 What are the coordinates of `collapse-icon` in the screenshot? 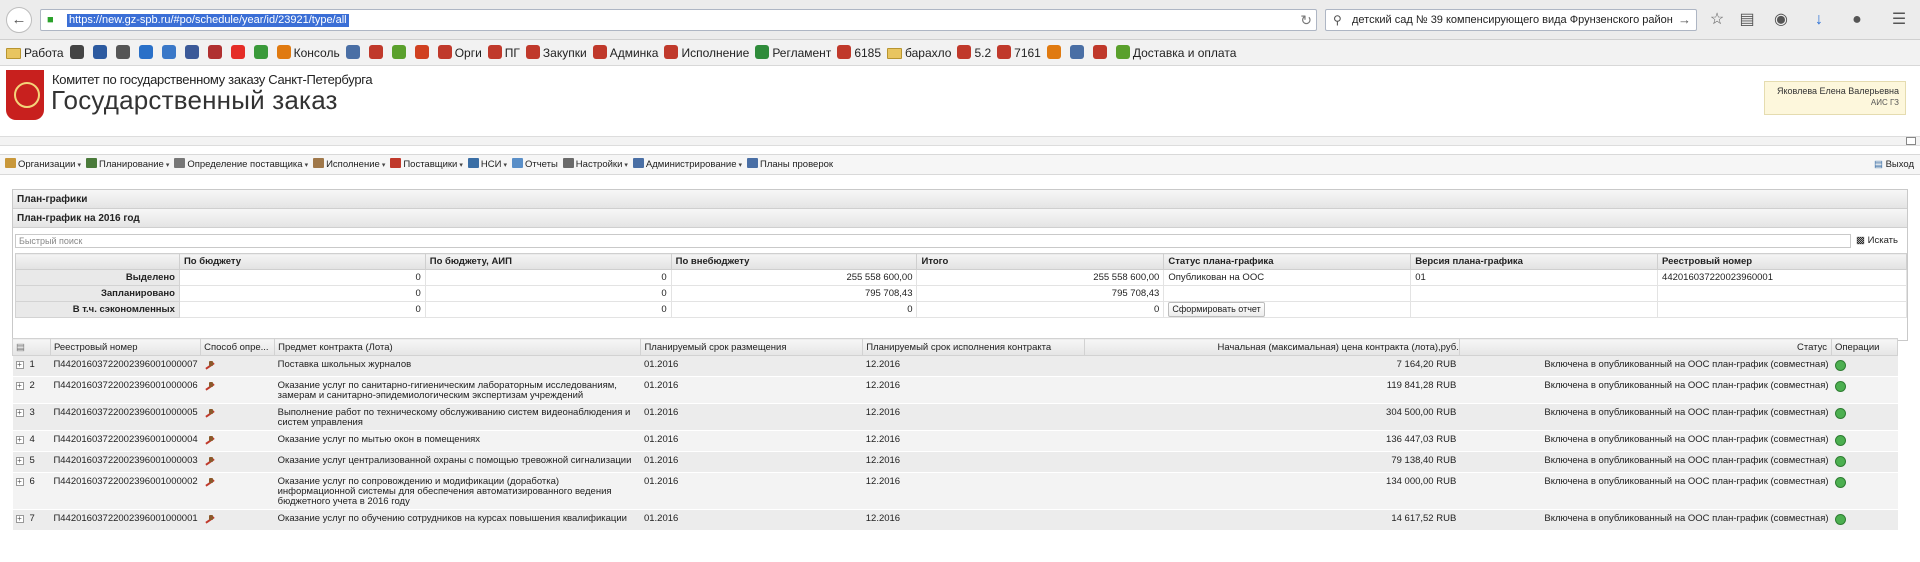 It's located at (1911, 141).